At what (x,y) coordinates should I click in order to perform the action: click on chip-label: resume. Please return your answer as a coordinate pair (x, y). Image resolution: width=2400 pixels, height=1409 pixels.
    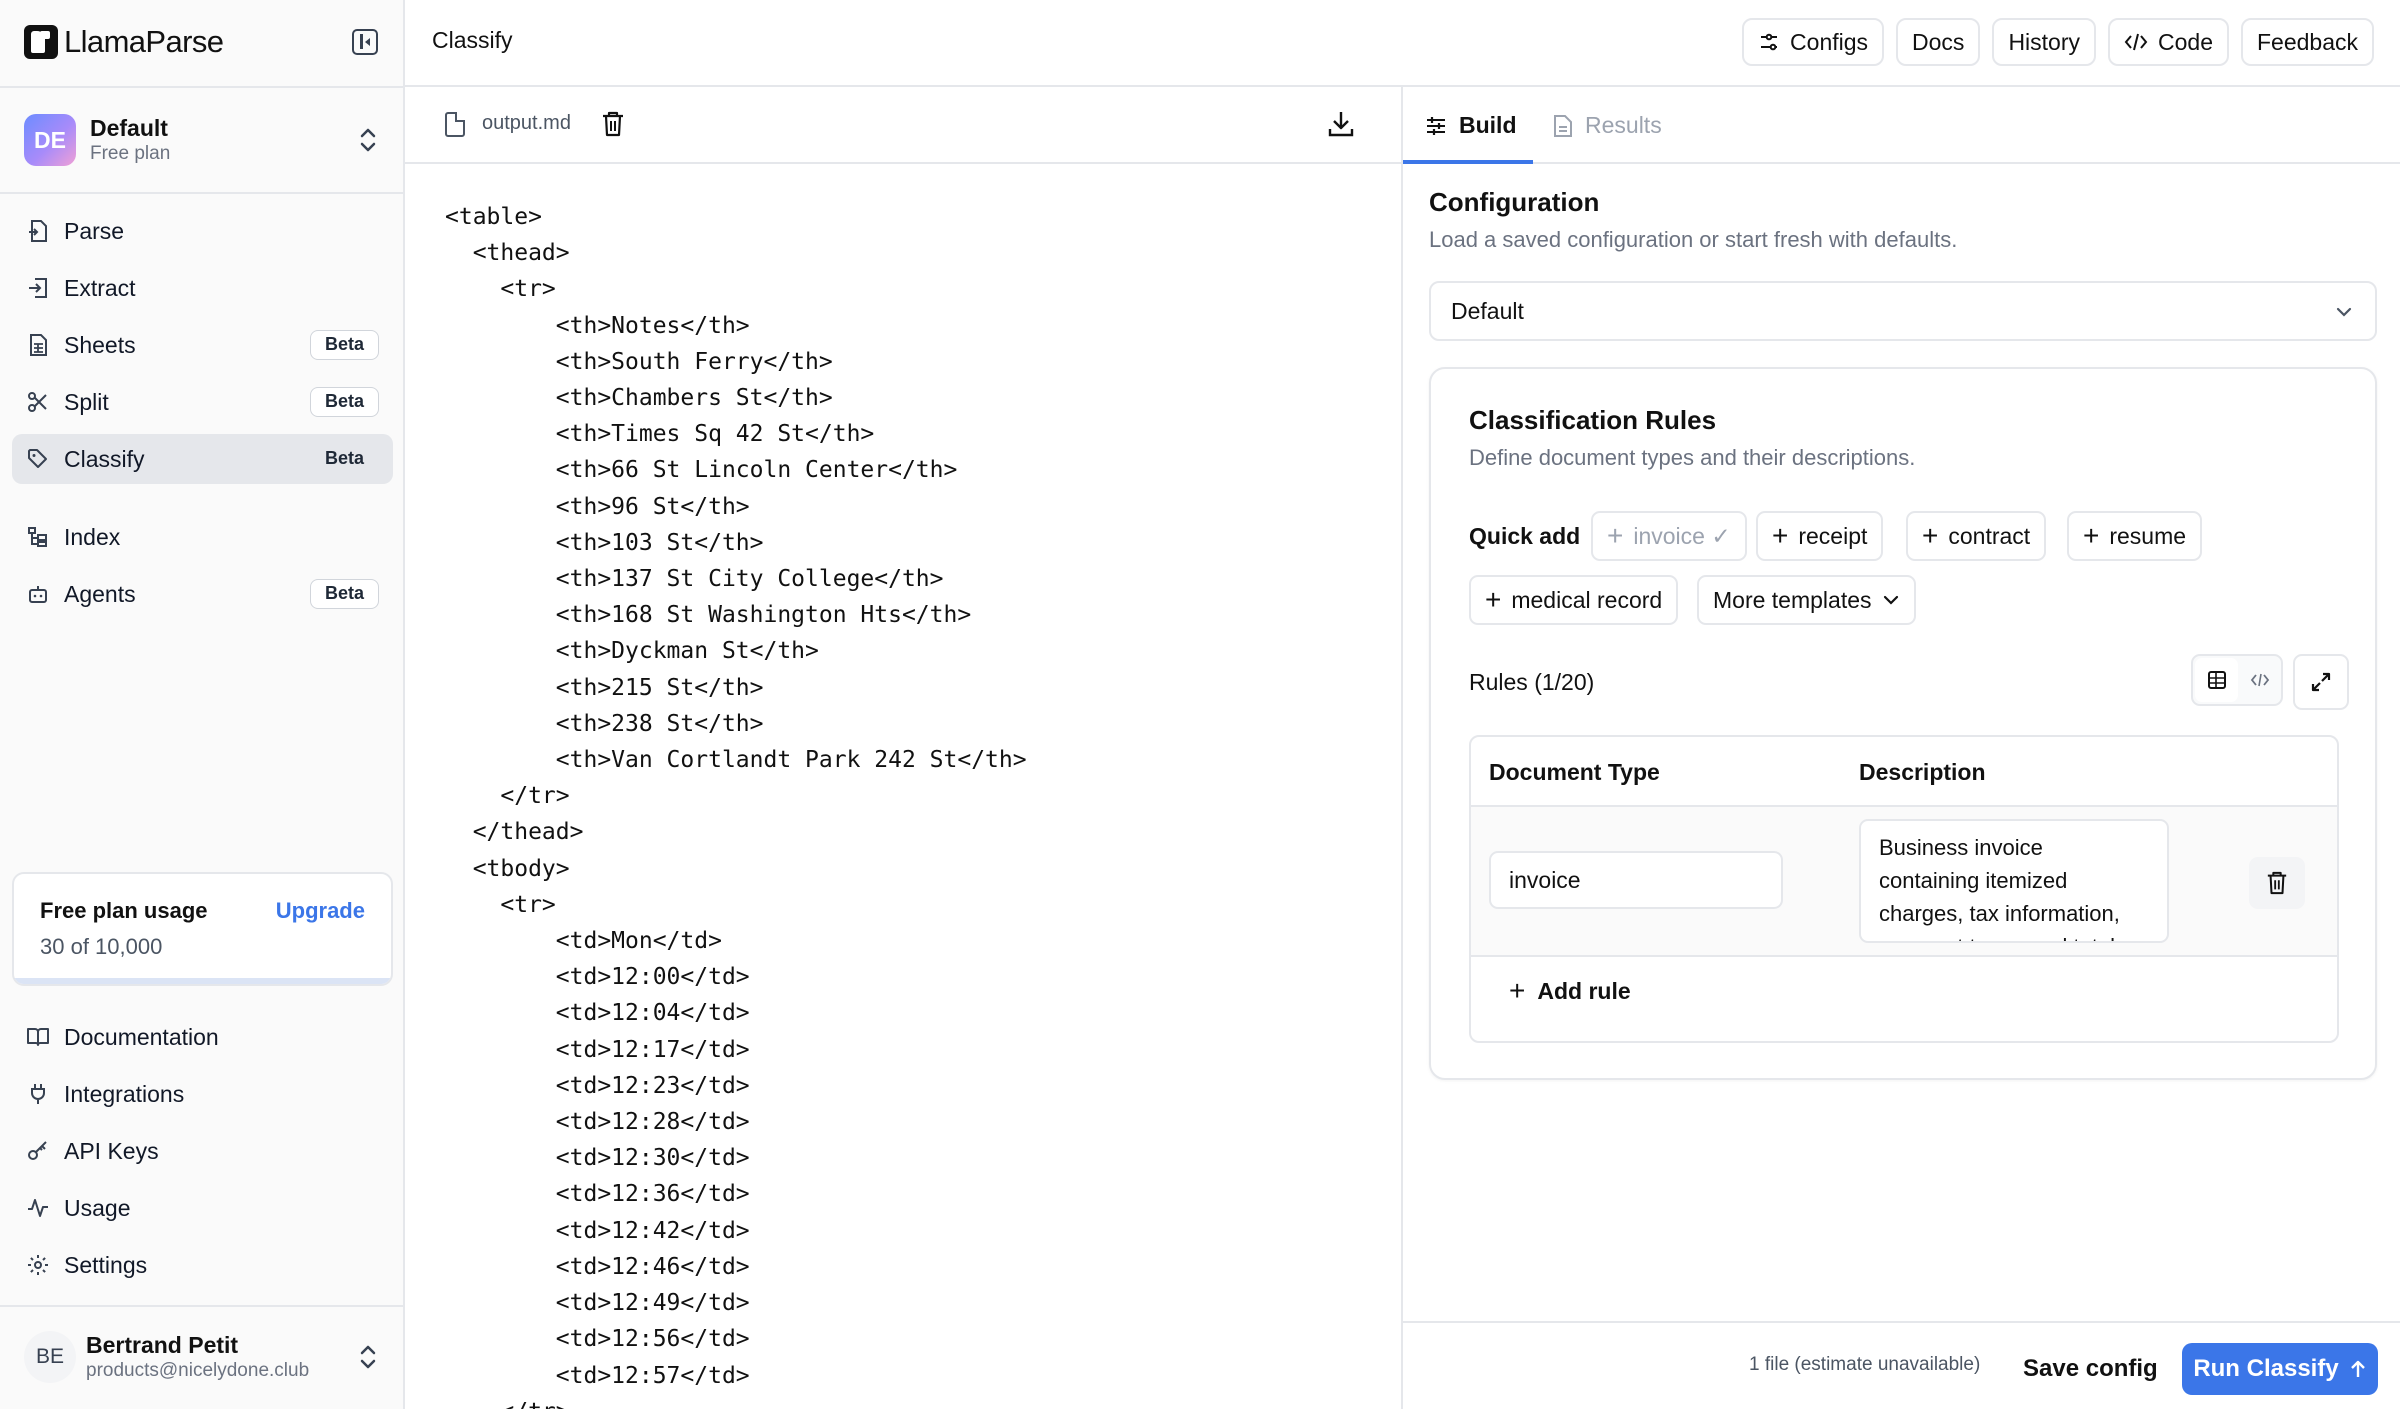
    Looking at the image, I should click on (2148, 535).